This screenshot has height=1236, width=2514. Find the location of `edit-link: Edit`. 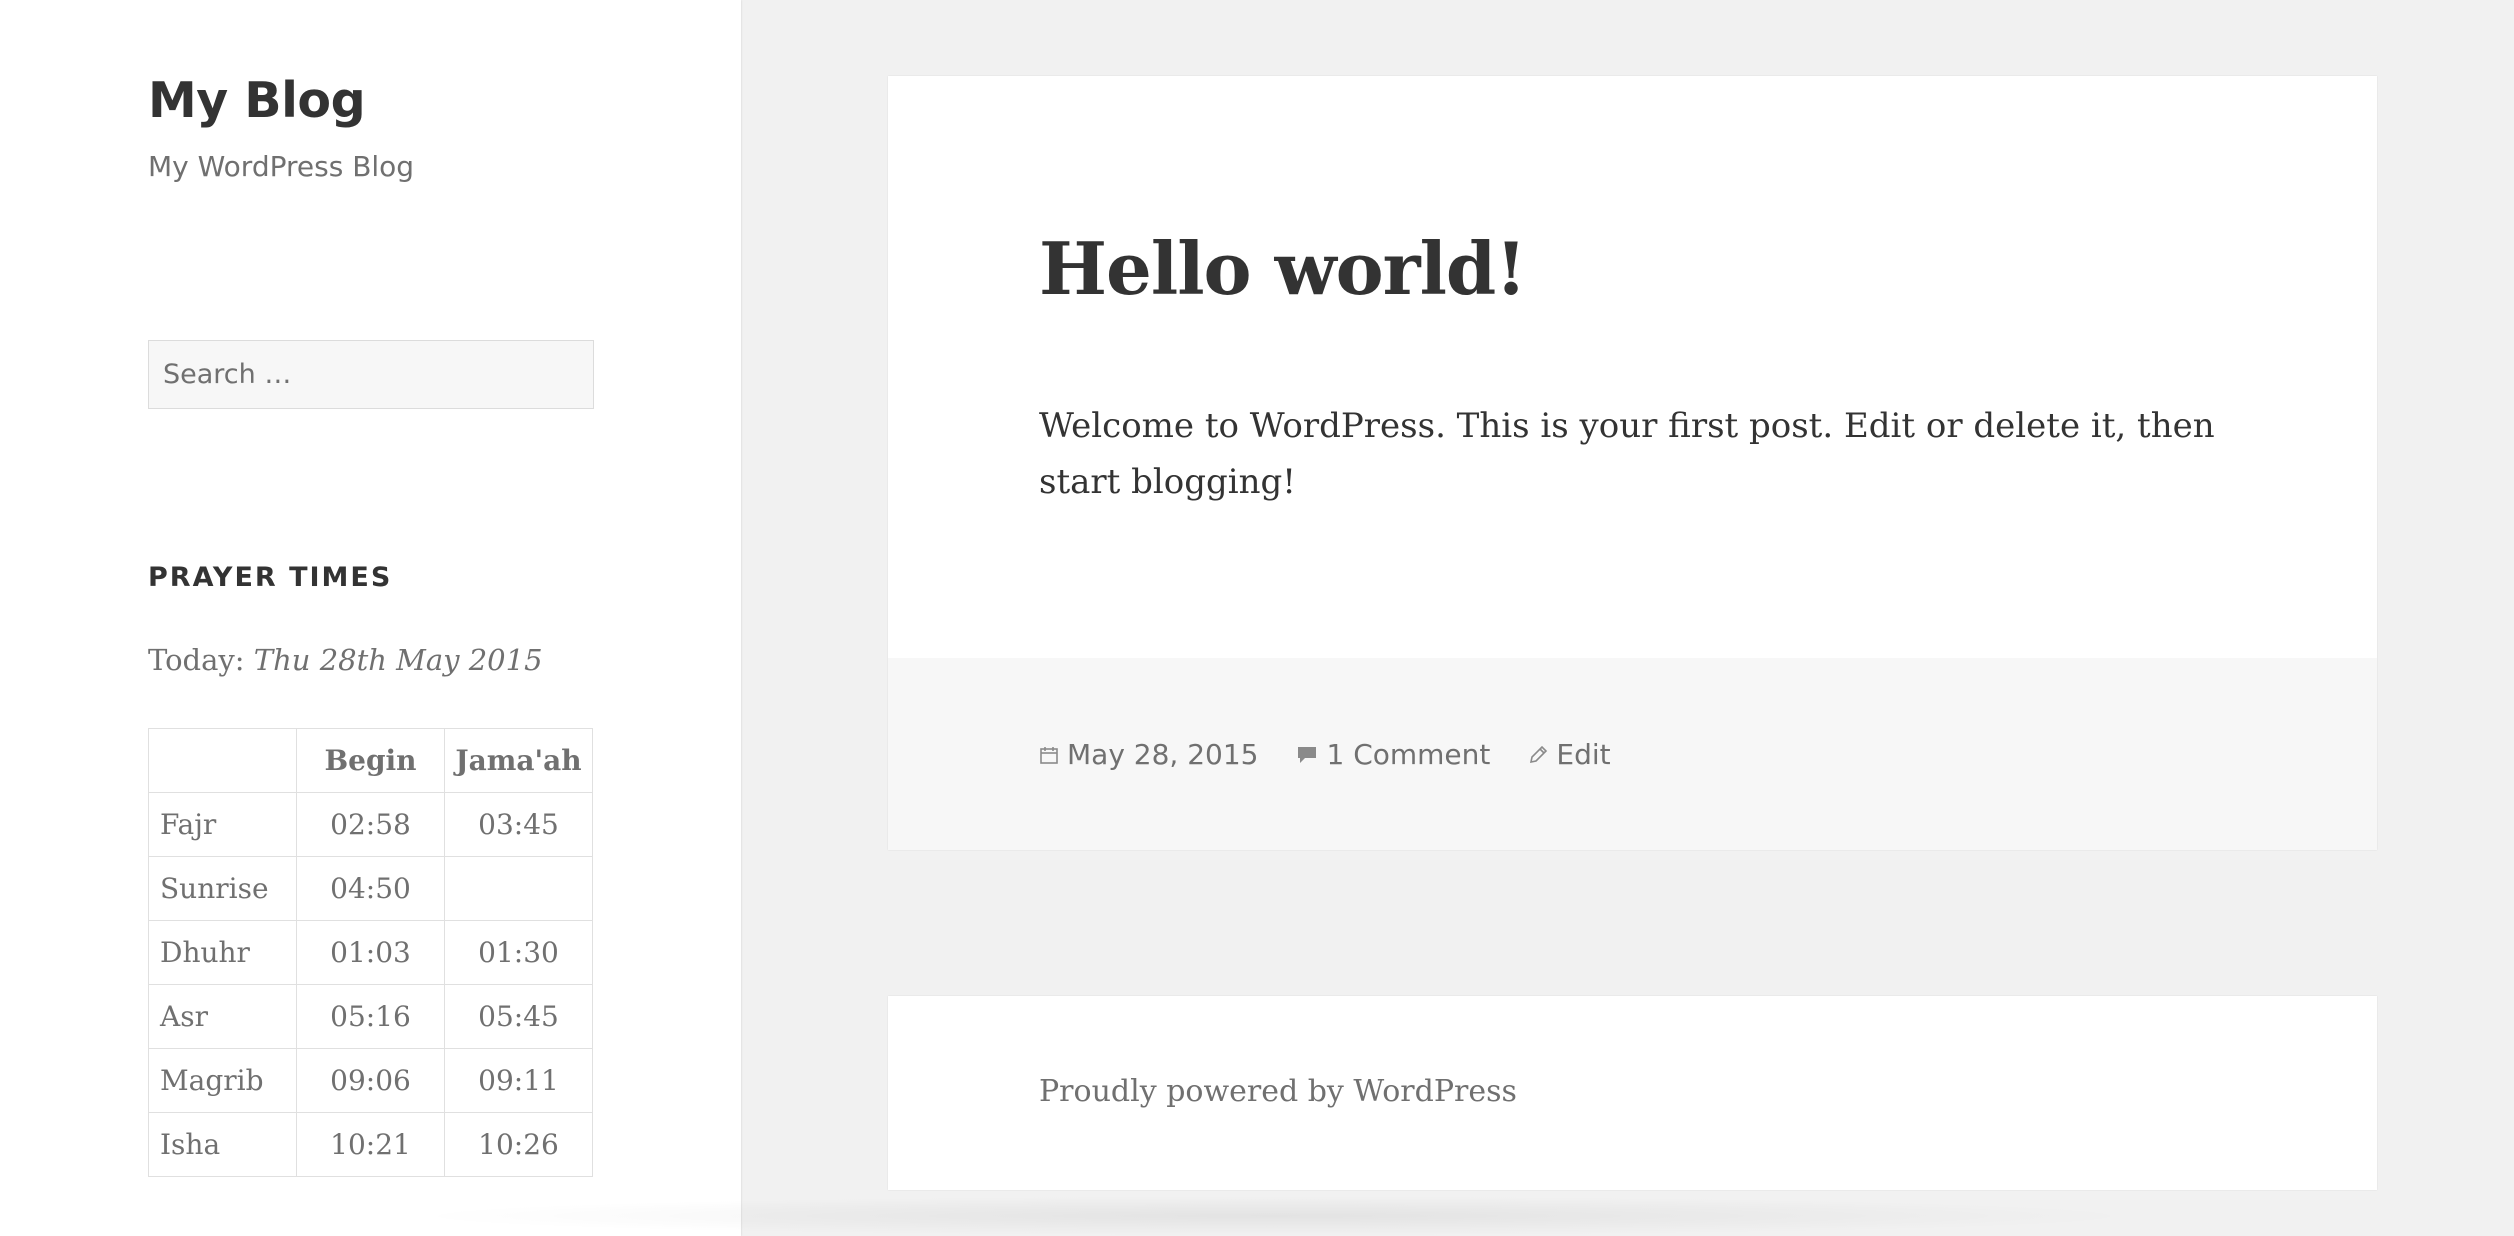

edit-link: Edit is located at coordinates (1583, 754).